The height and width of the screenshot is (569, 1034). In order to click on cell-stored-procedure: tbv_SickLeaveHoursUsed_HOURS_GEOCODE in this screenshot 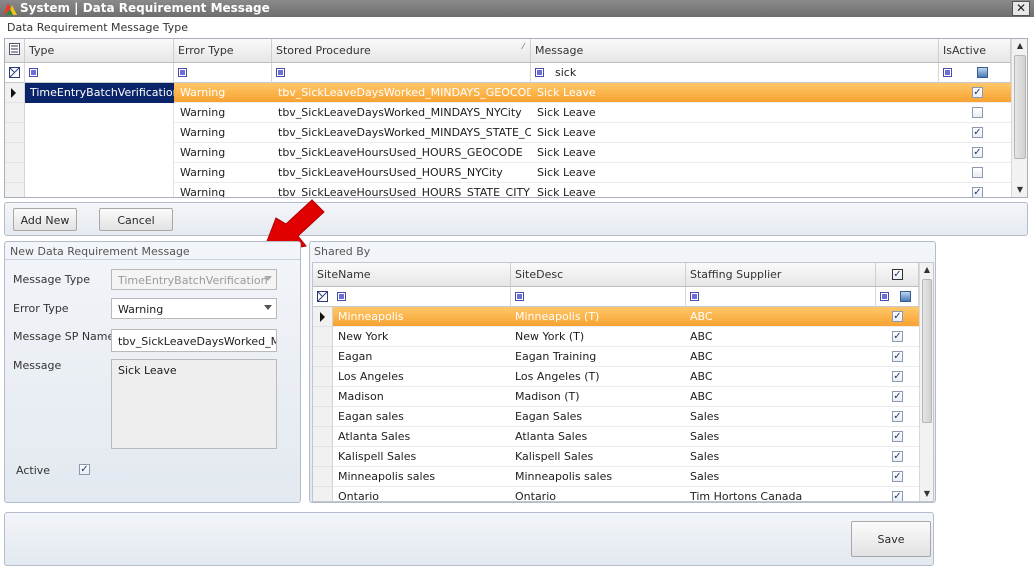, I will do `click(401, 153)`.